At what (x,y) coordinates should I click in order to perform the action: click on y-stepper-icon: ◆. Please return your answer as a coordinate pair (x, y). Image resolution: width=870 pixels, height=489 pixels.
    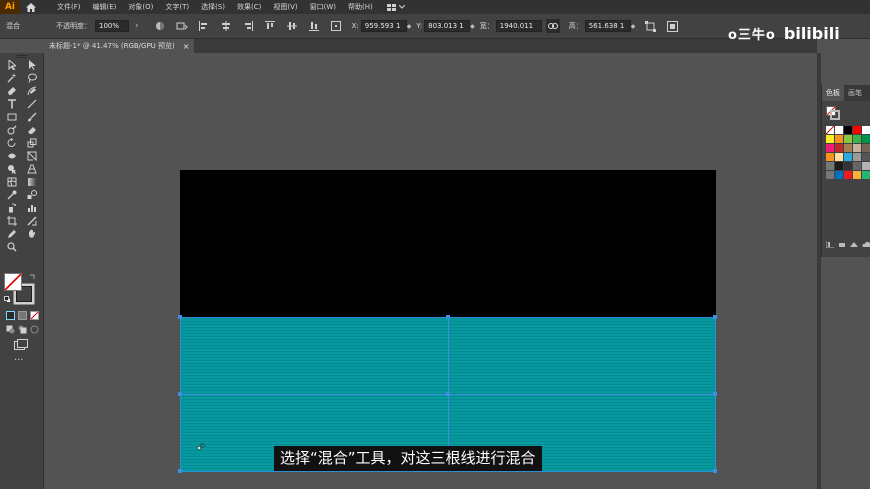
    Looking at the image, I should click on (472, 26).